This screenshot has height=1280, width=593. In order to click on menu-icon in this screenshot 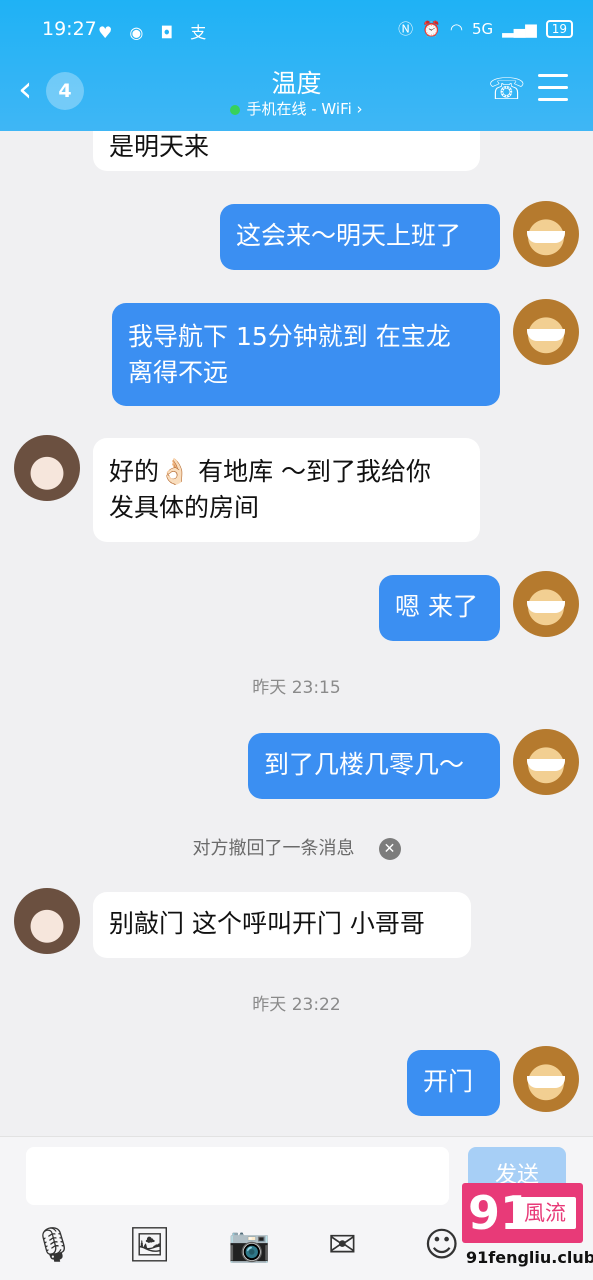, I will do `click(553, 88)`.